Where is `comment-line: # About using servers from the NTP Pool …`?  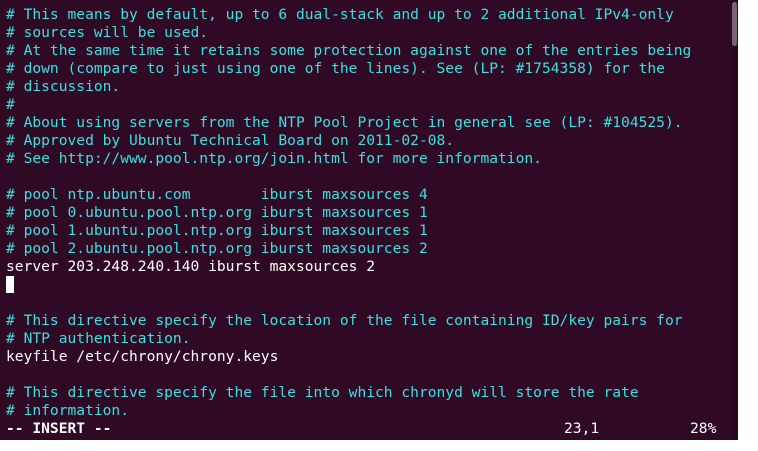 comment-line: # About using servers from the NTP Pool … is located at coordinates (348, 123).